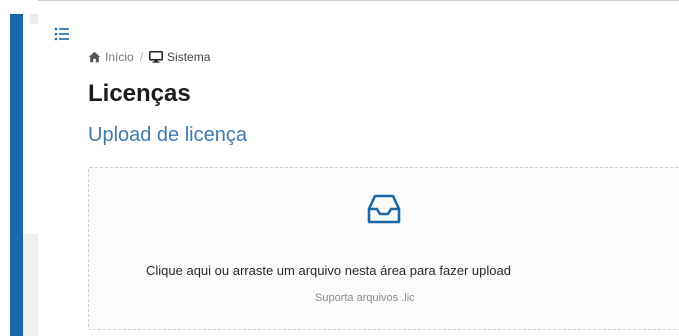  Describe the element at coordinates (30, 285) in the screenshot. I see `sidebar-panel` at that location.